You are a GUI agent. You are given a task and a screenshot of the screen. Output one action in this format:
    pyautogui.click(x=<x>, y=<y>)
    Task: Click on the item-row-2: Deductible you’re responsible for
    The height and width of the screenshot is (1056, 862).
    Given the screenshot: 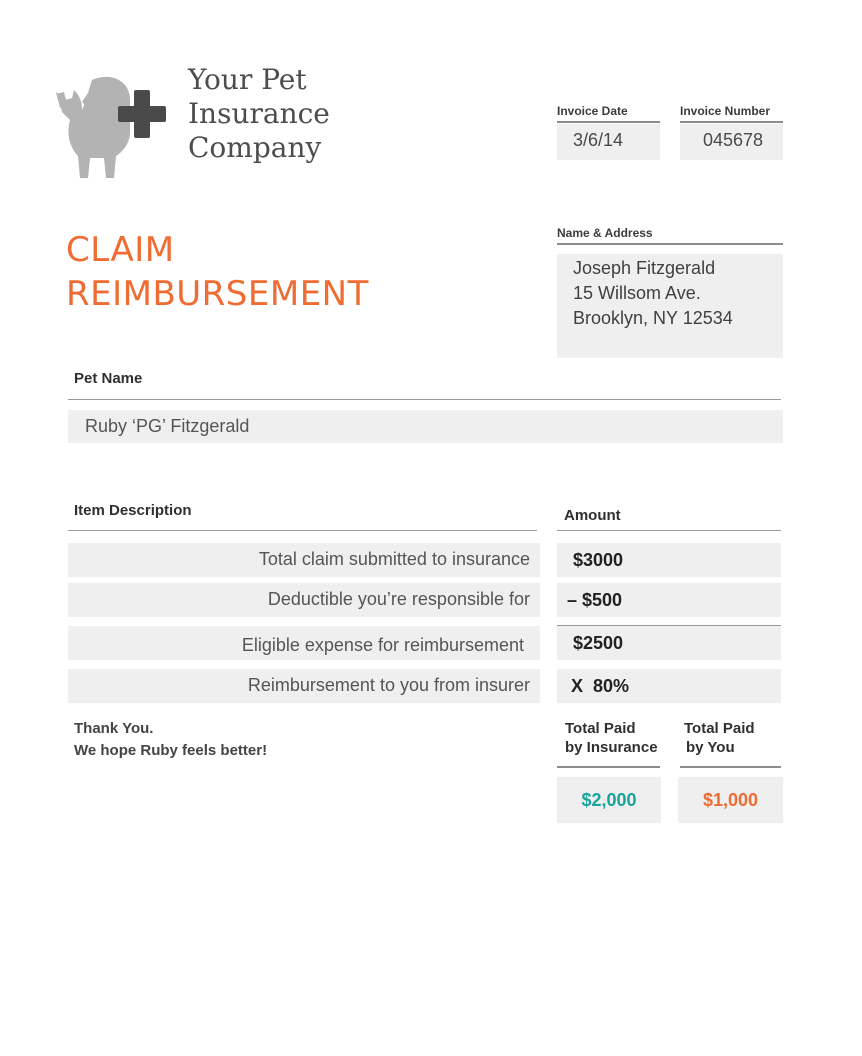 What is the action you would take?
    pyautogui.click(x=304, y=600)
    